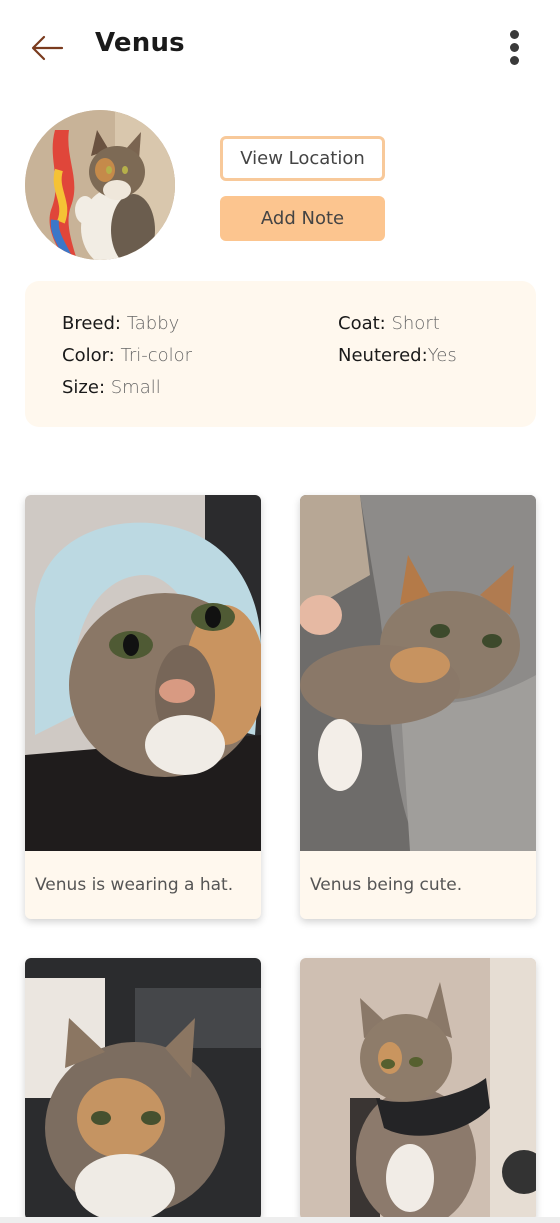  I want to click on bottom-divider, so click(280, 1220).